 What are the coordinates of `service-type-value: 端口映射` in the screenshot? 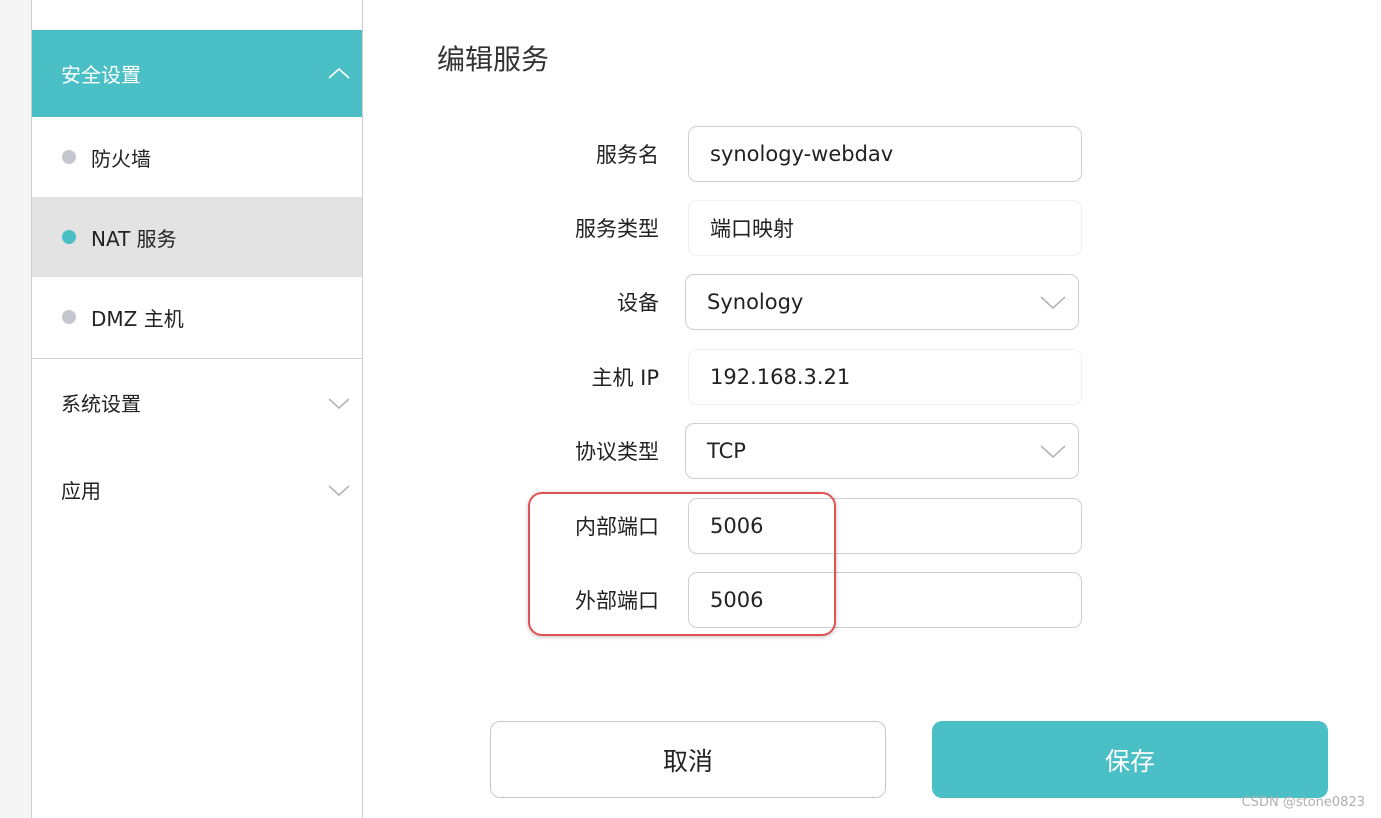 It's located at (885, 228).